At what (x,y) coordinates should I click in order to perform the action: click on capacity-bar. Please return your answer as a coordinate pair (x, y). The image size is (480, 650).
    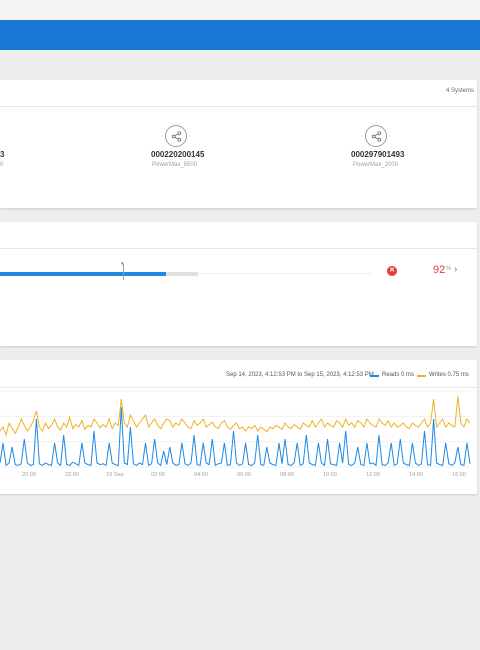
    Looking at the image, I should click on (99, 274).